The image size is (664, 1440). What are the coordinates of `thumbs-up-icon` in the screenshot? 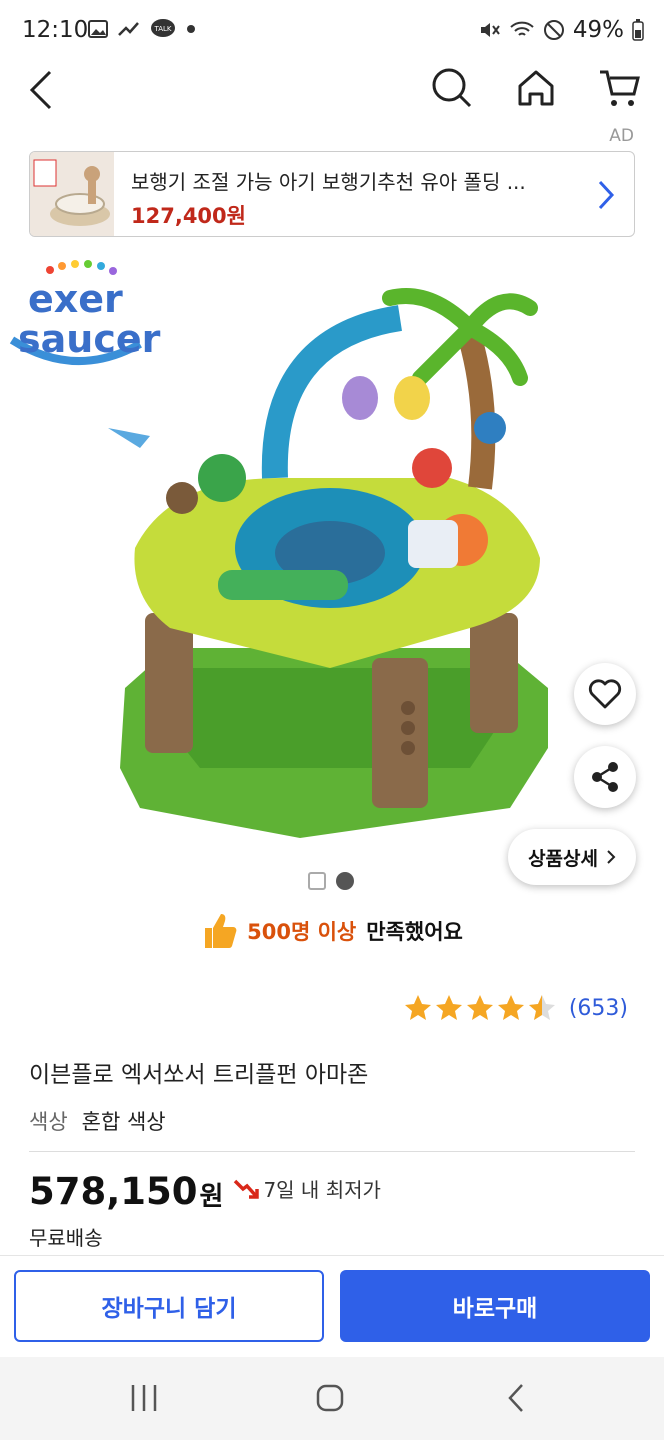 It's located at (221, 931).